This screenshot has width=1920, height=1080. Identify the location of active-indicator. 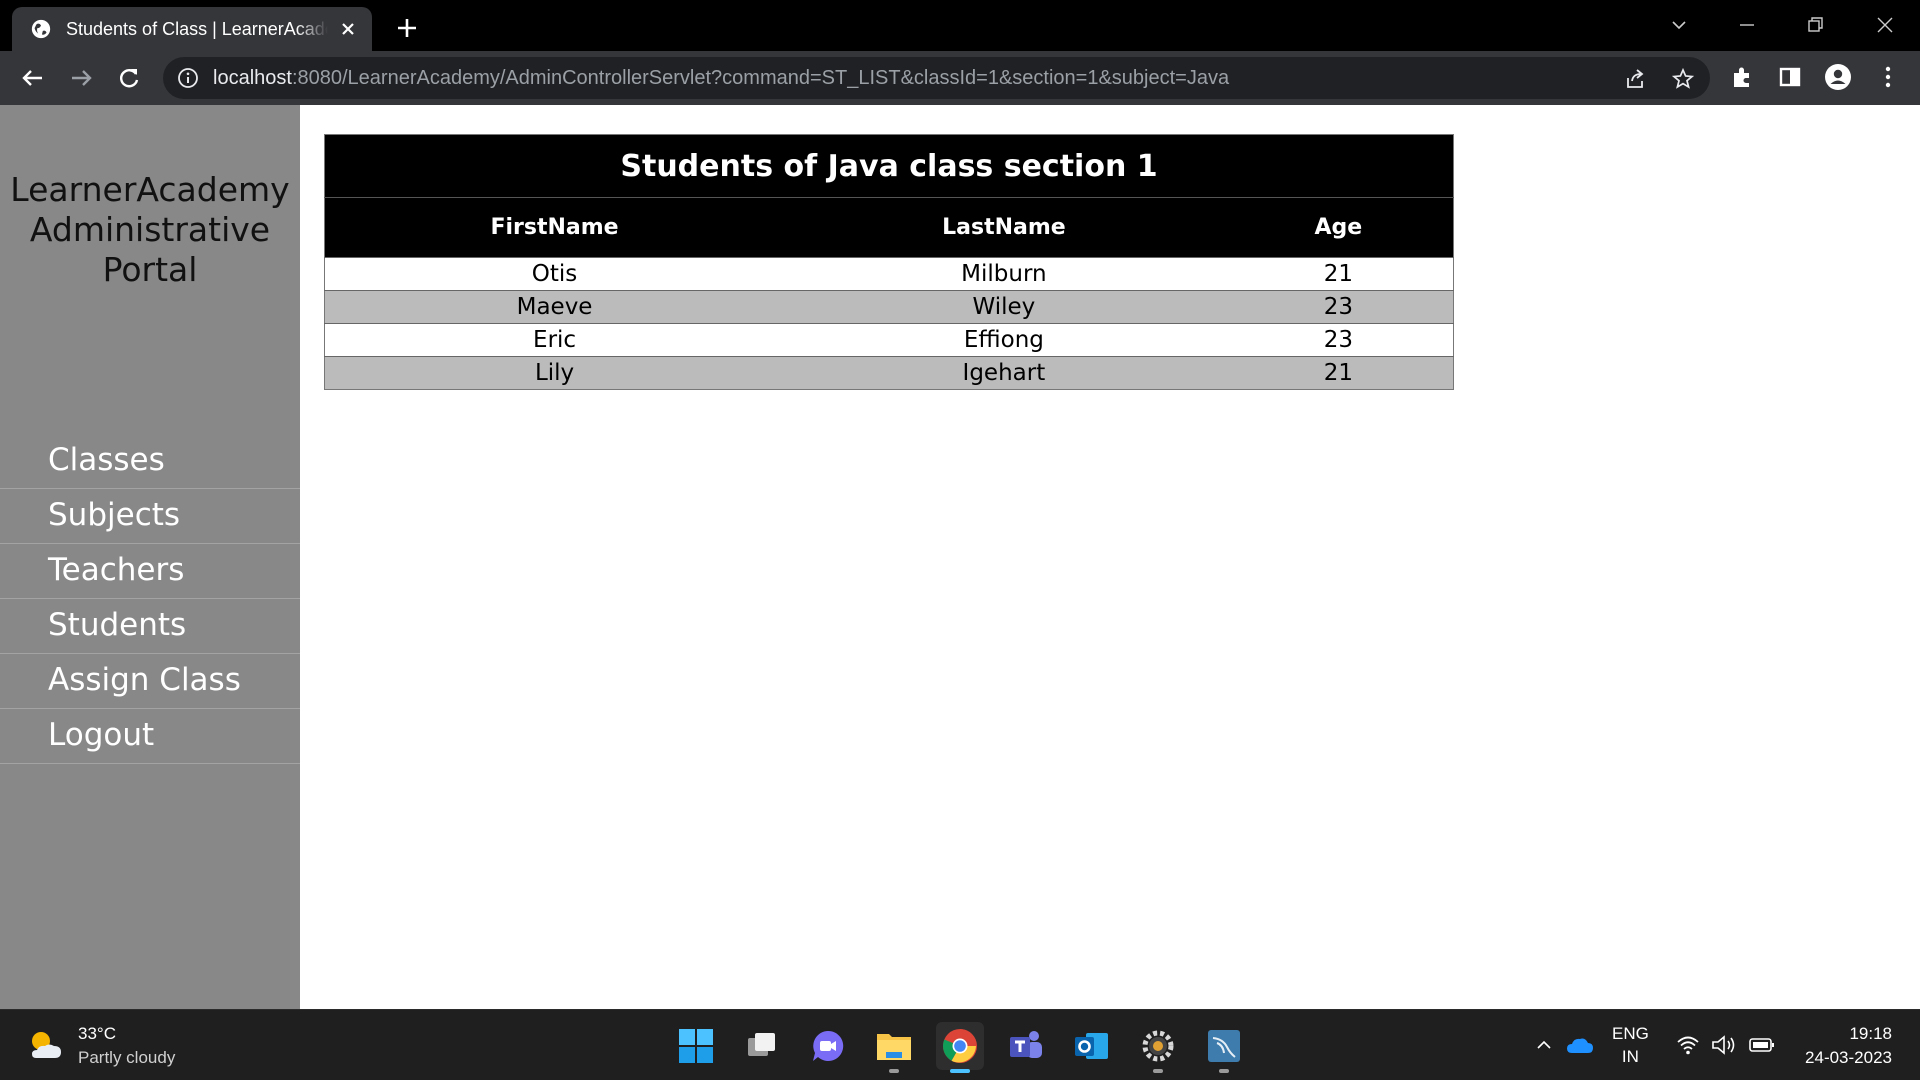
(960, 1071).